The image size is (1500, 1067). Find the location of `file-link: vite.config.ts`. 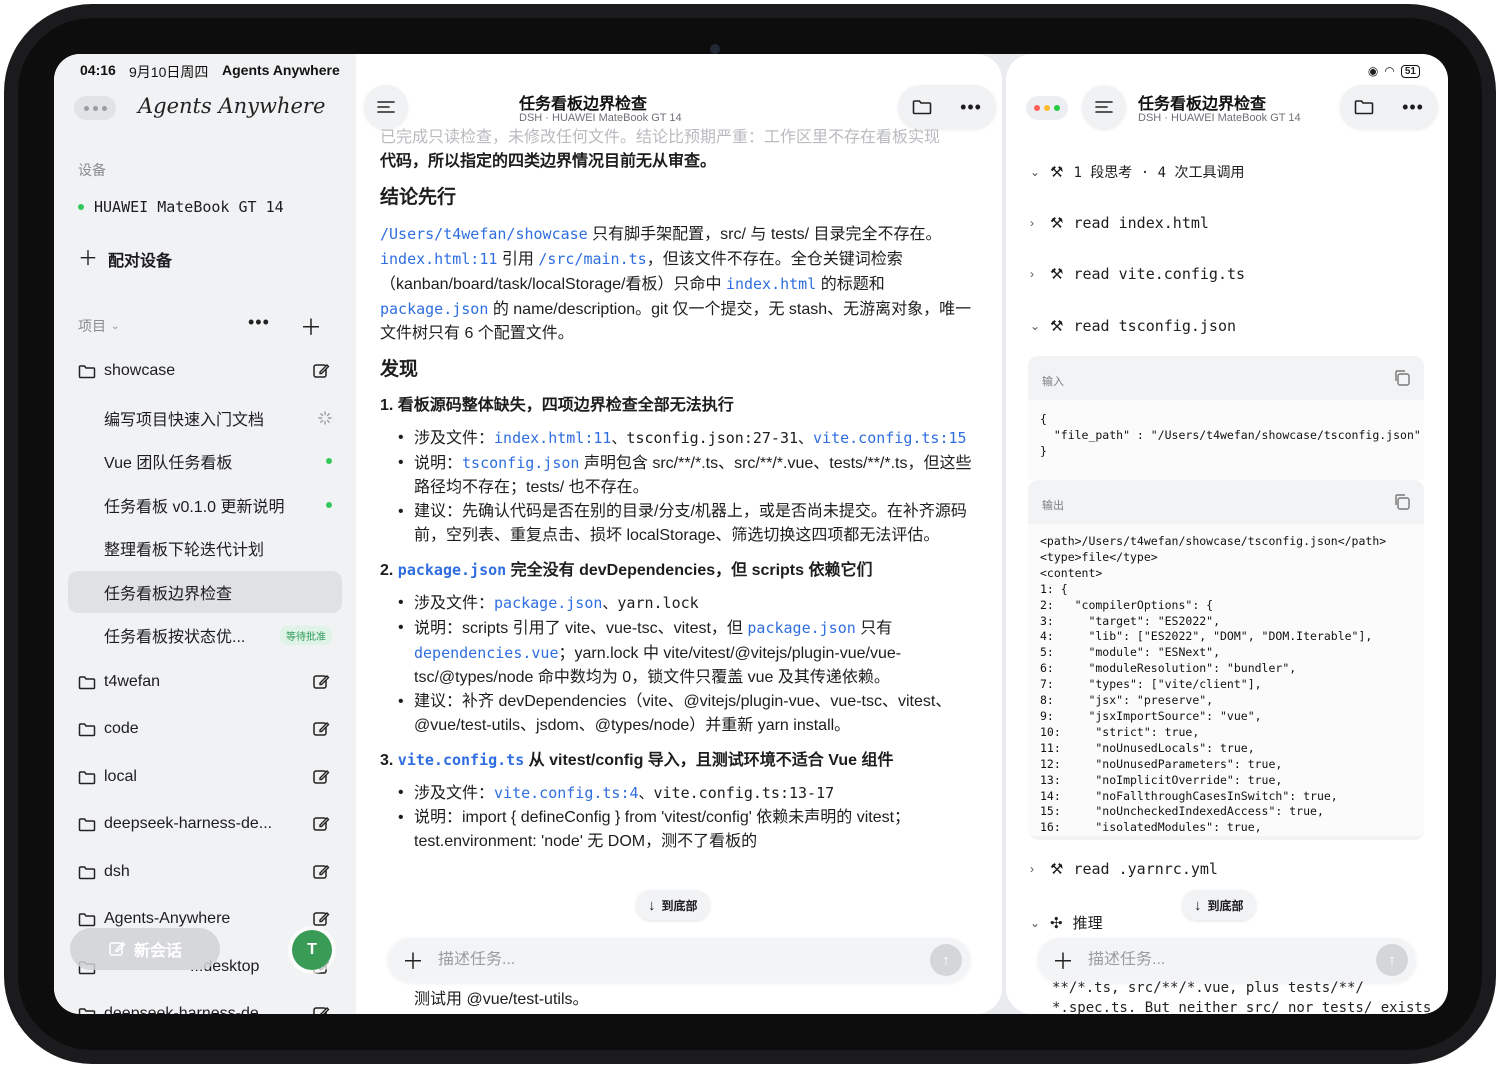

file-link: vite.config.ts is located at coordinates (461, 760).